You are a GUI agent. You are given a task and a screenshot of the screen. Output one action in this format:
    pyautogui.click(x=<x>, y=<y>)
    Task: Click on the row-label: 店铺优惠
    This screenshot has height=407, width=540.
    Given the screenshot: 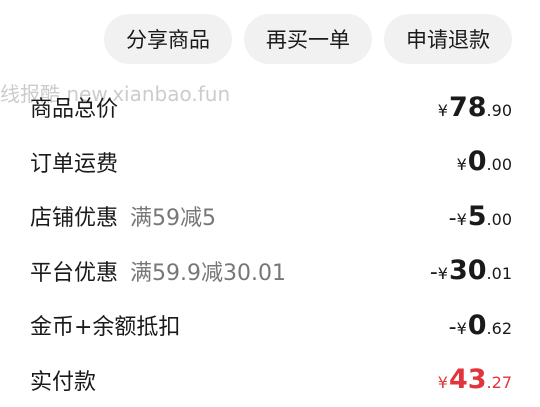 What is the action you would take?
    pyautogui.click(x=74, y=216)
    